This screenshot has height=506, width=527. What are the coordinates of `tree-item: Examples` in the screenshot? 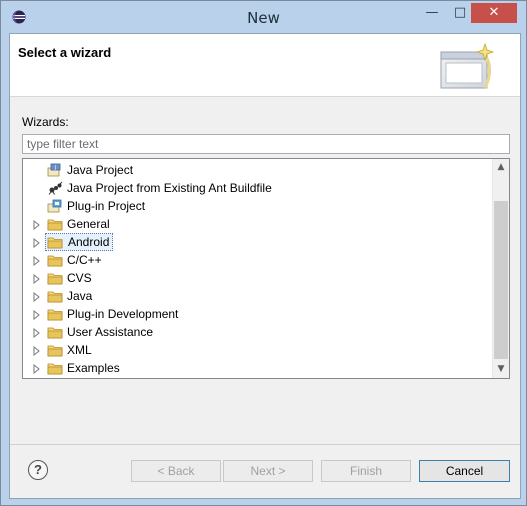 It's located at (258, 368).